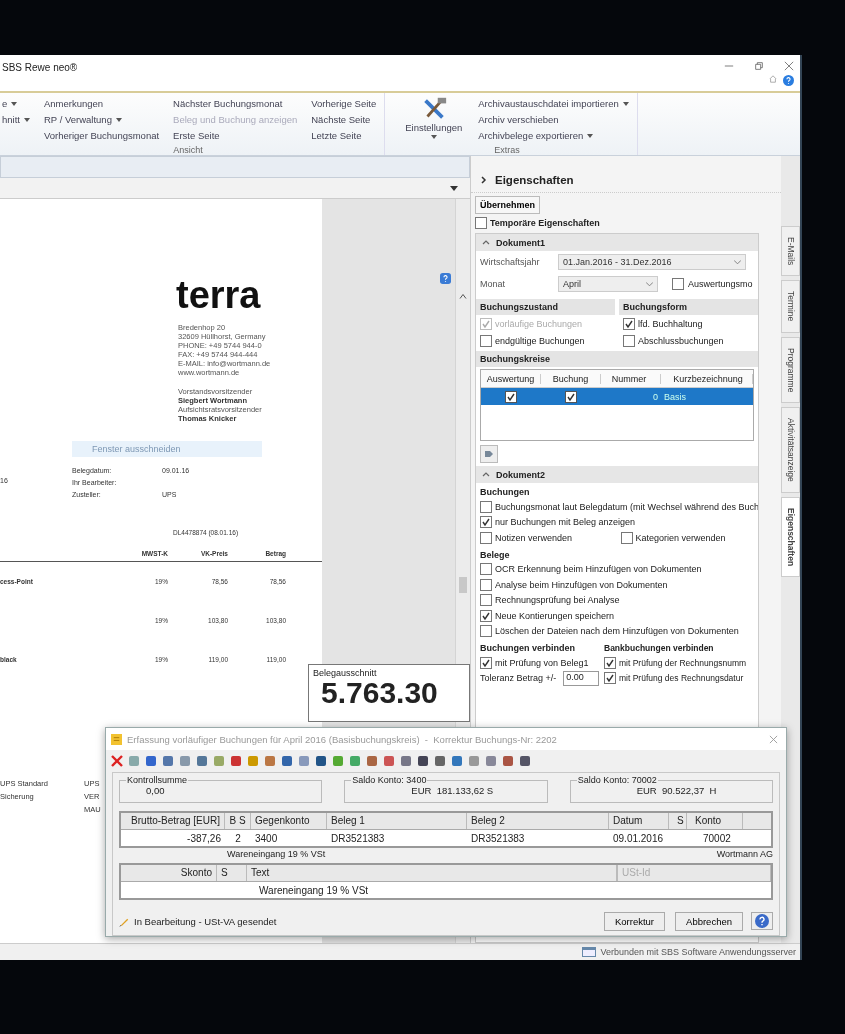  I want to click on checkbox-label: Analyse beim Hinzufügen von Dokumenten, so click(581, 584).